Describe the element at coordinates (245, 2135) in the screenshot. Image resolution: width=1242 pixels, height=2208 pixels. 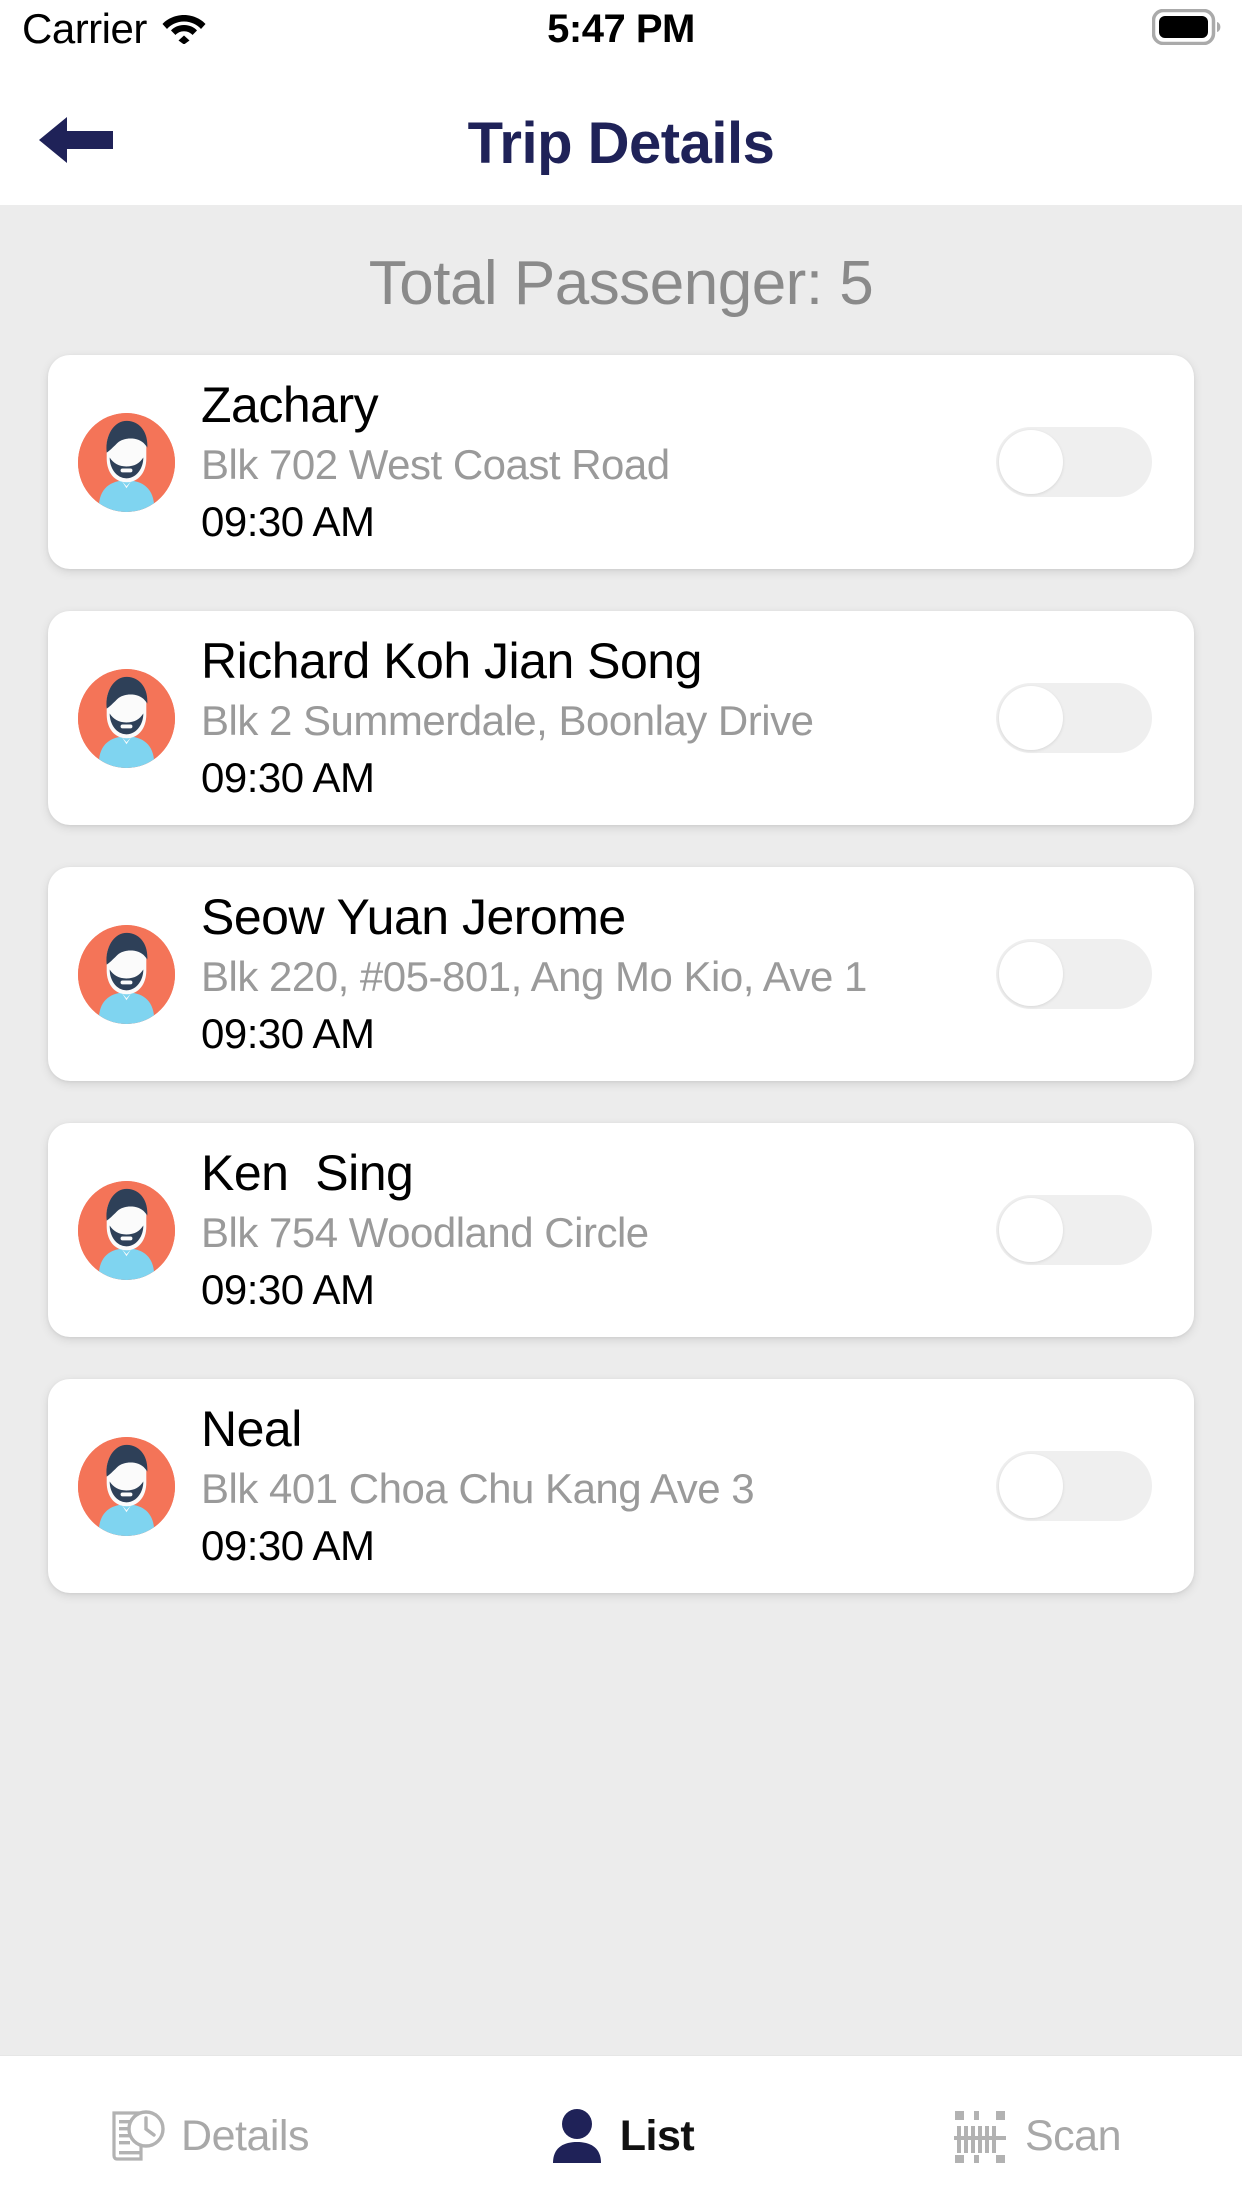
I see `tab-details-label: Details` at that location.